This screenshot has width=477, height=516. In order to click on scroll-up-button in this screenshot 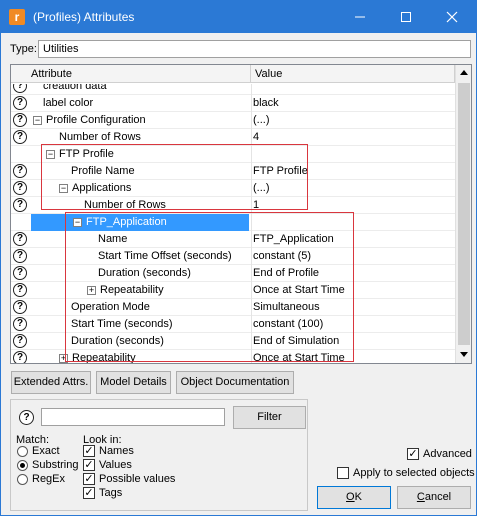, I will do `click(463, 73)`.